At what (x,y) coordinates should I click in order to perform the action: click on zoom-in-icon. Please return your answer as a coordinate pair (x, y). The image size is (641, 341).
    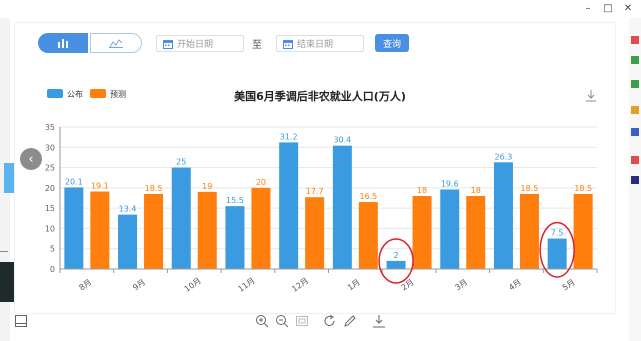
    Looking at the image, I should click on (262, 321).